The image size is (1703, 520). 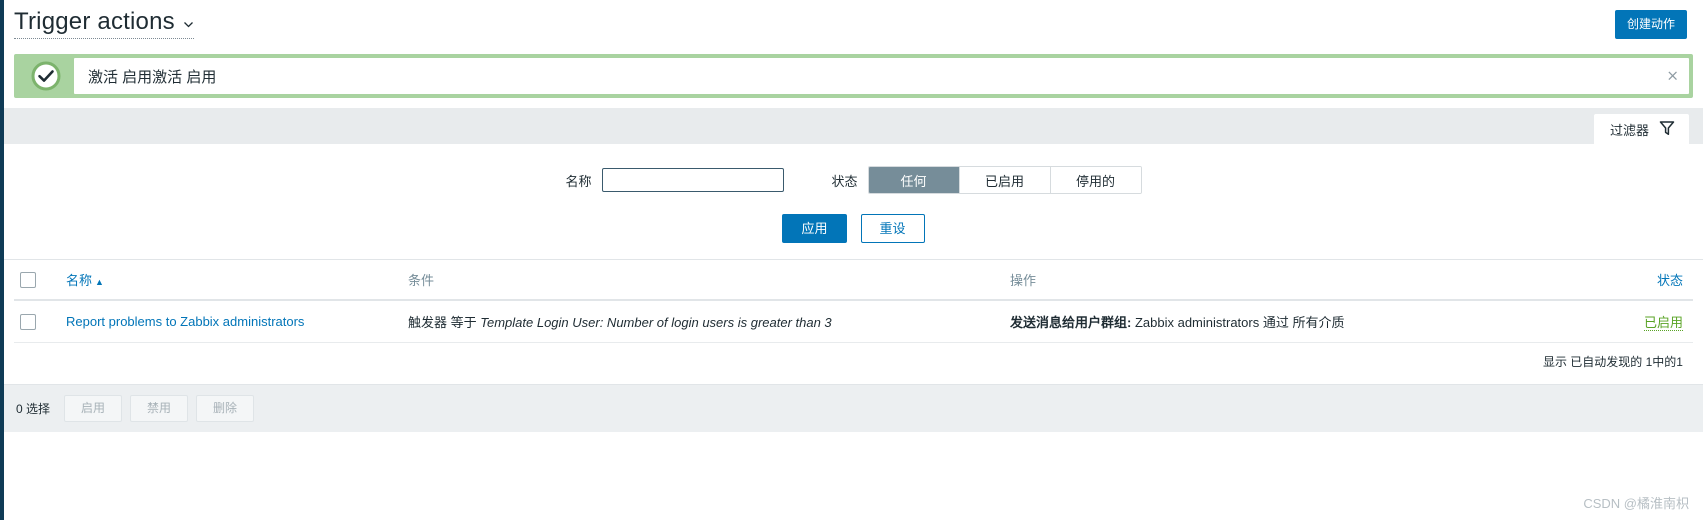 I want to click on column-header-condition: 条件, so click(x=703, y=280).